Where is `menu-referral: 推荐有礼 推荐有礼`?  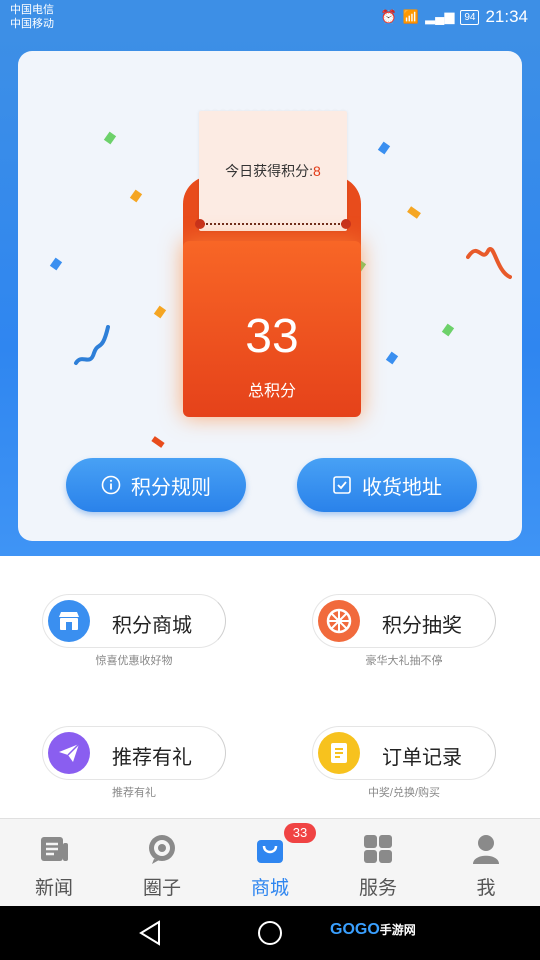 menu-referral: 推荐有礼 推荐有礼 is located at coordinates (142, 771).